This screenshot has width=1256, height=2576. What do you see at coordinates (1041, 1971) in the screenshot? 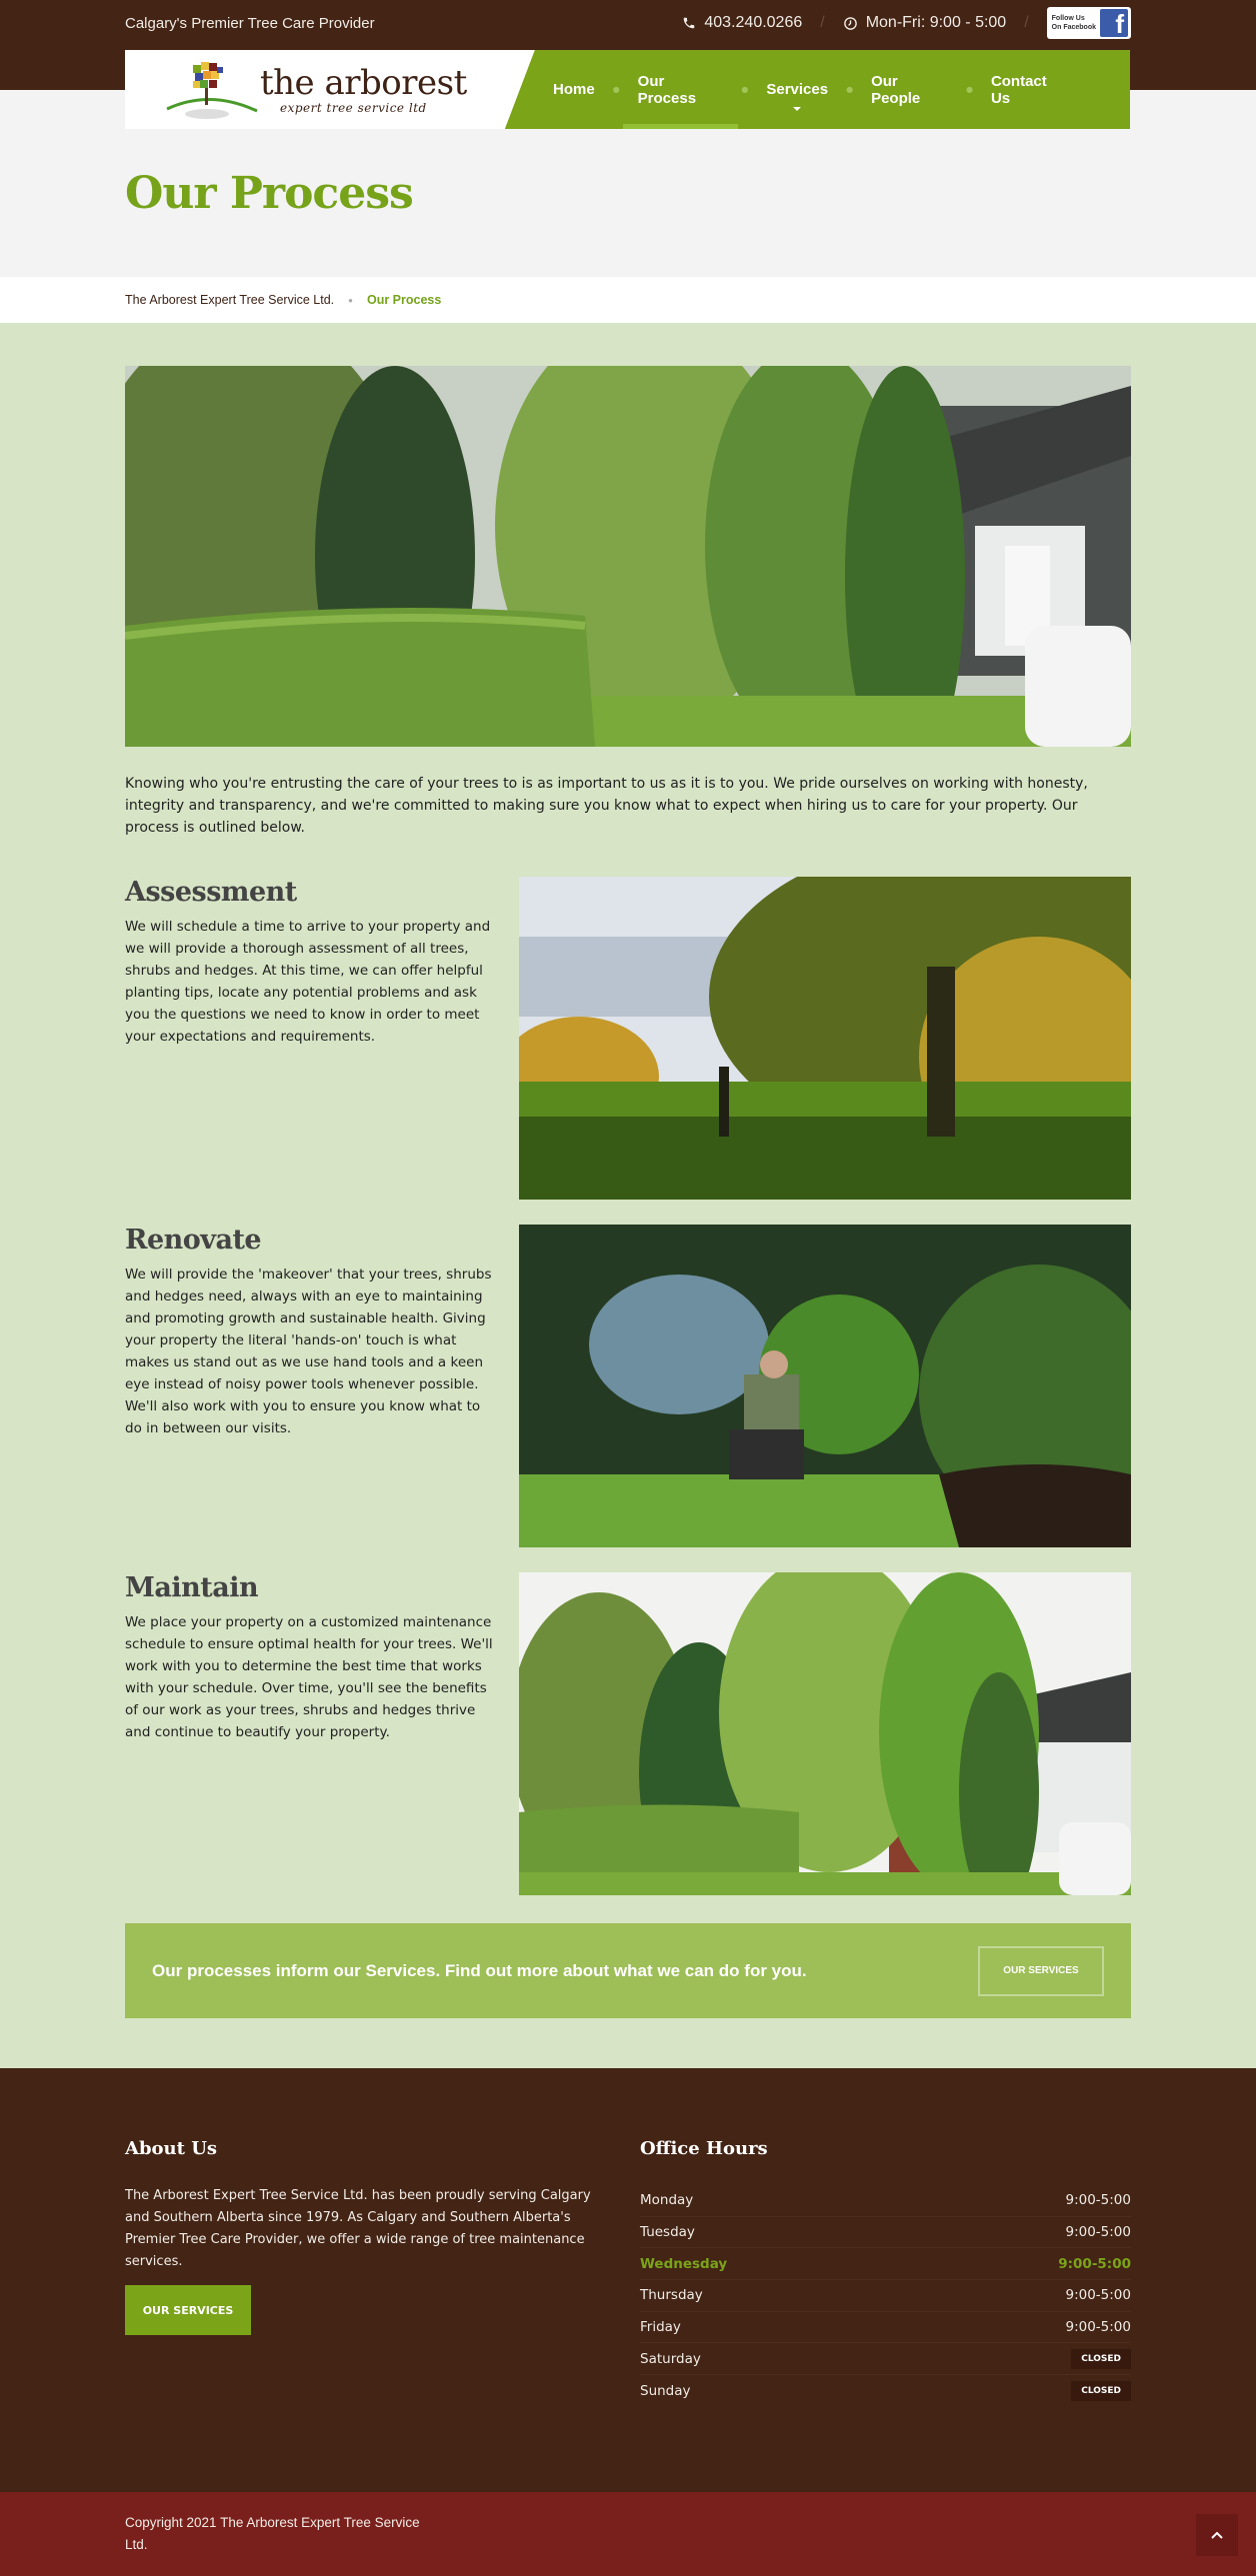
I see `our-services-button: OUR SERVICES` at bounding box center [1041, 1971].